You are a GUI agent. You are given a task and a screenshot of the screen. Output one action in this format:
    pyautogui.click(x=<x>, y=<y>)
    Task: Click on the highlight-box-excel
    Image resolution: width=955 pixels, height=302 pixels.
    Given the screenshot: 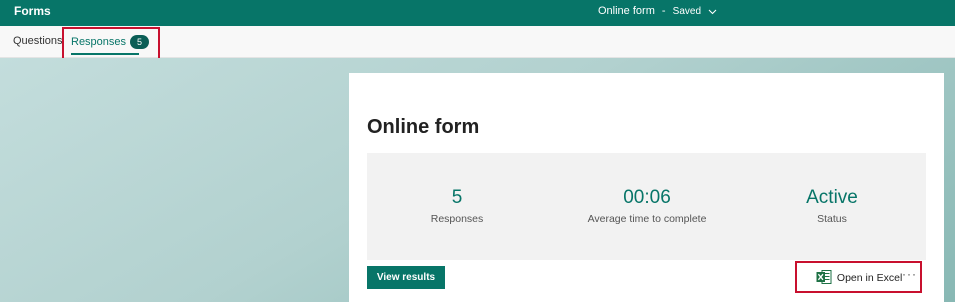 What is the action you would take?
    pyautogui.click(x=858, y=277)
    